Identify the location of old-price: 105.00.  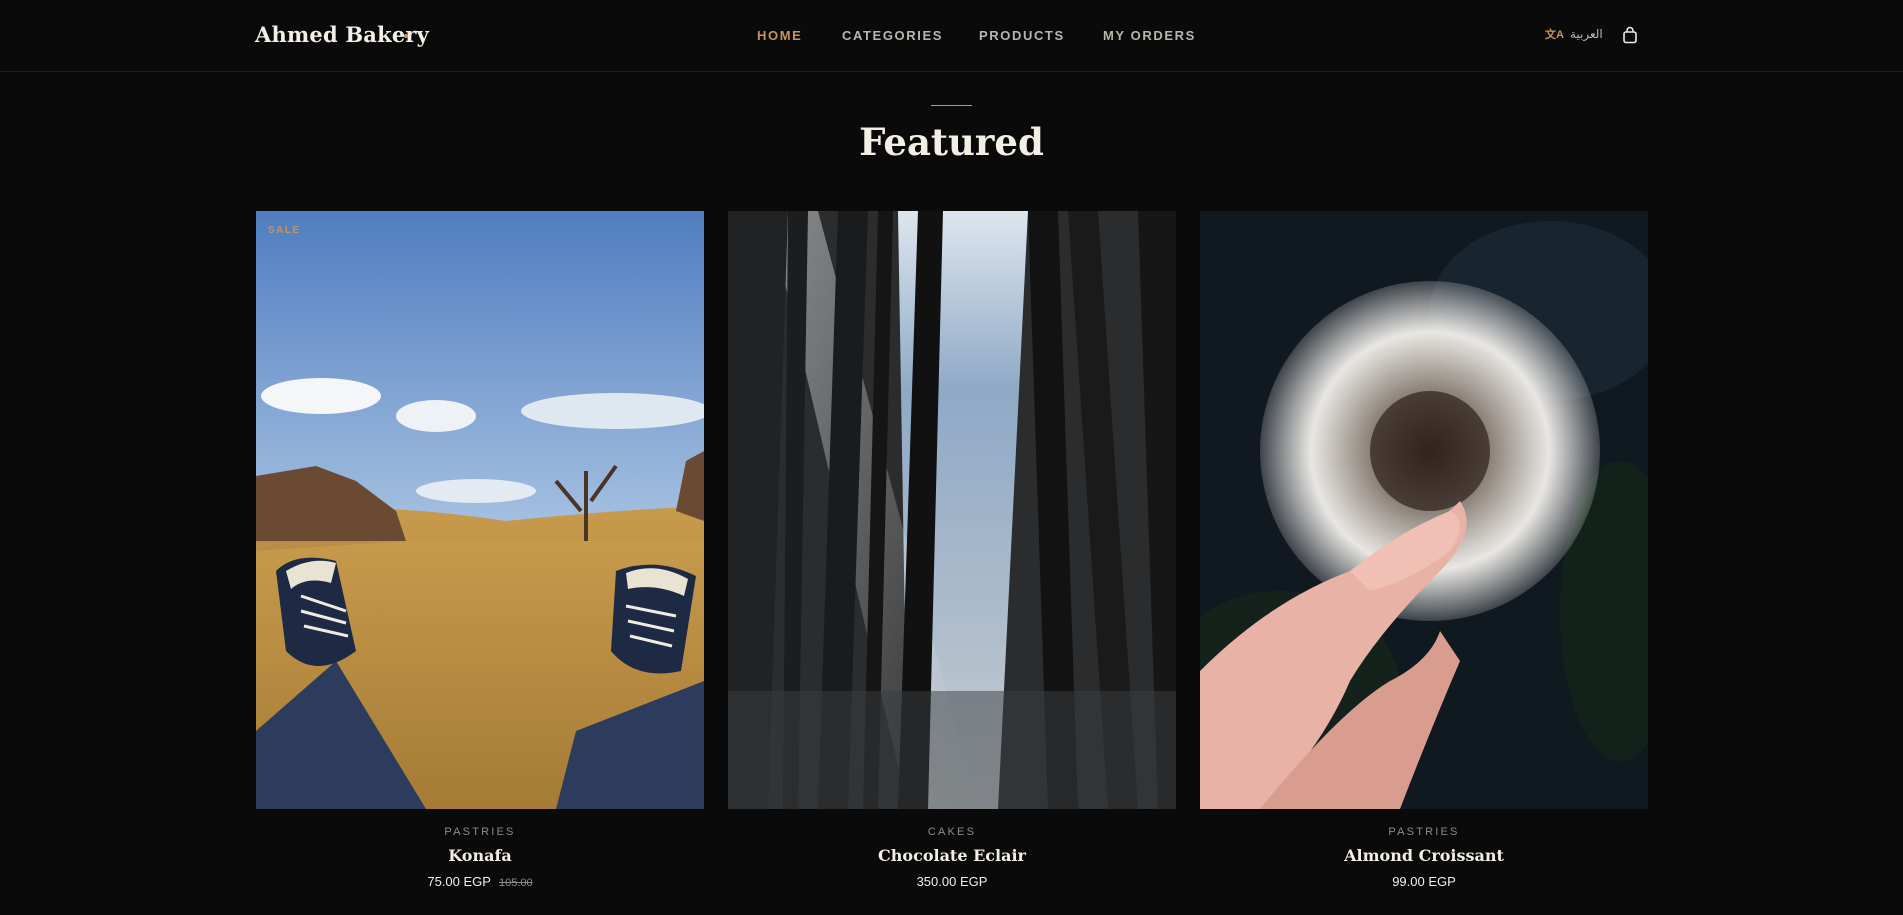
(515, 883).